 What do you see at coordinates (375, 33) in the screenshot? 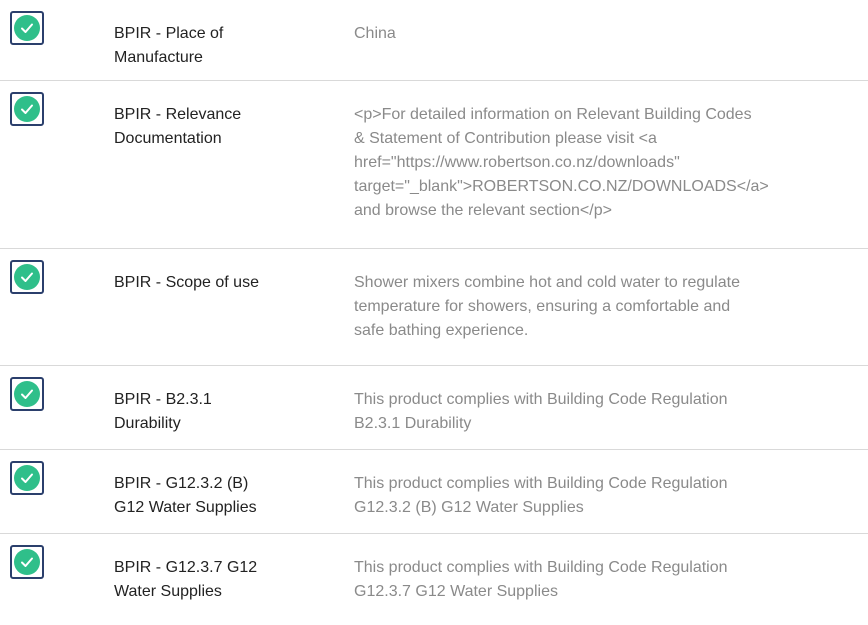
I see `spec-value-line: China` at bounding box center [375, 33].